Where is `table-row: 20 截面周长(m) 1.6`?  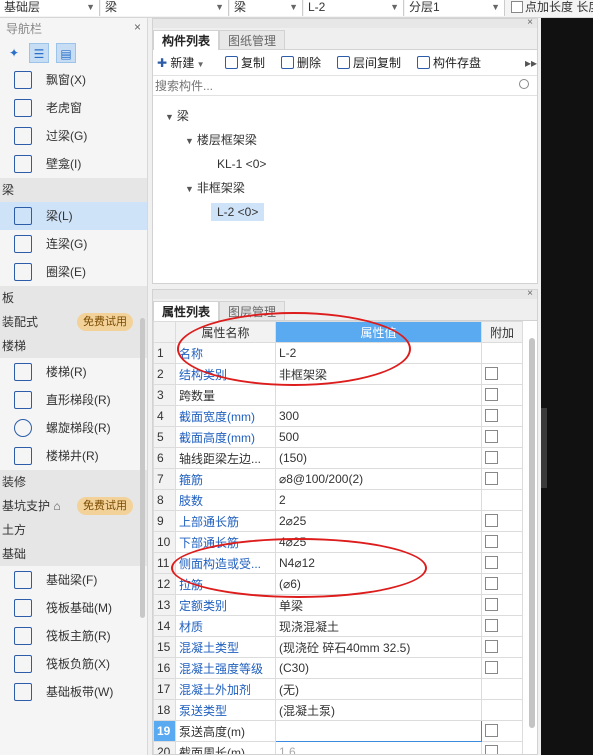
table-row: 20 截面周长(m) 1.6 is located at coordinates (338, 747).